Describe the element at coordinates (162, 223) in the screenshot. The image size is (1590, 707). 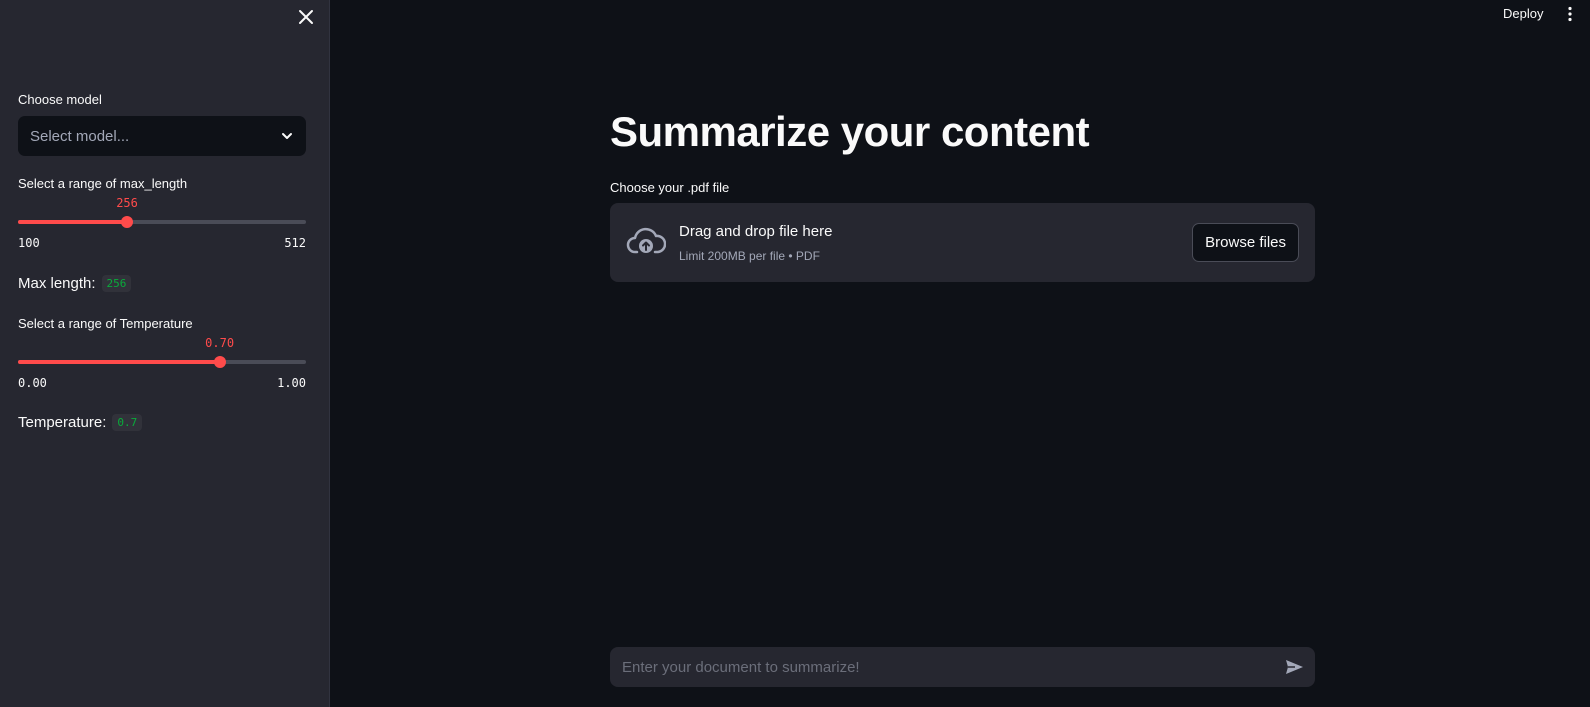
I see `max-length-slider: 256 100 512` at that location.